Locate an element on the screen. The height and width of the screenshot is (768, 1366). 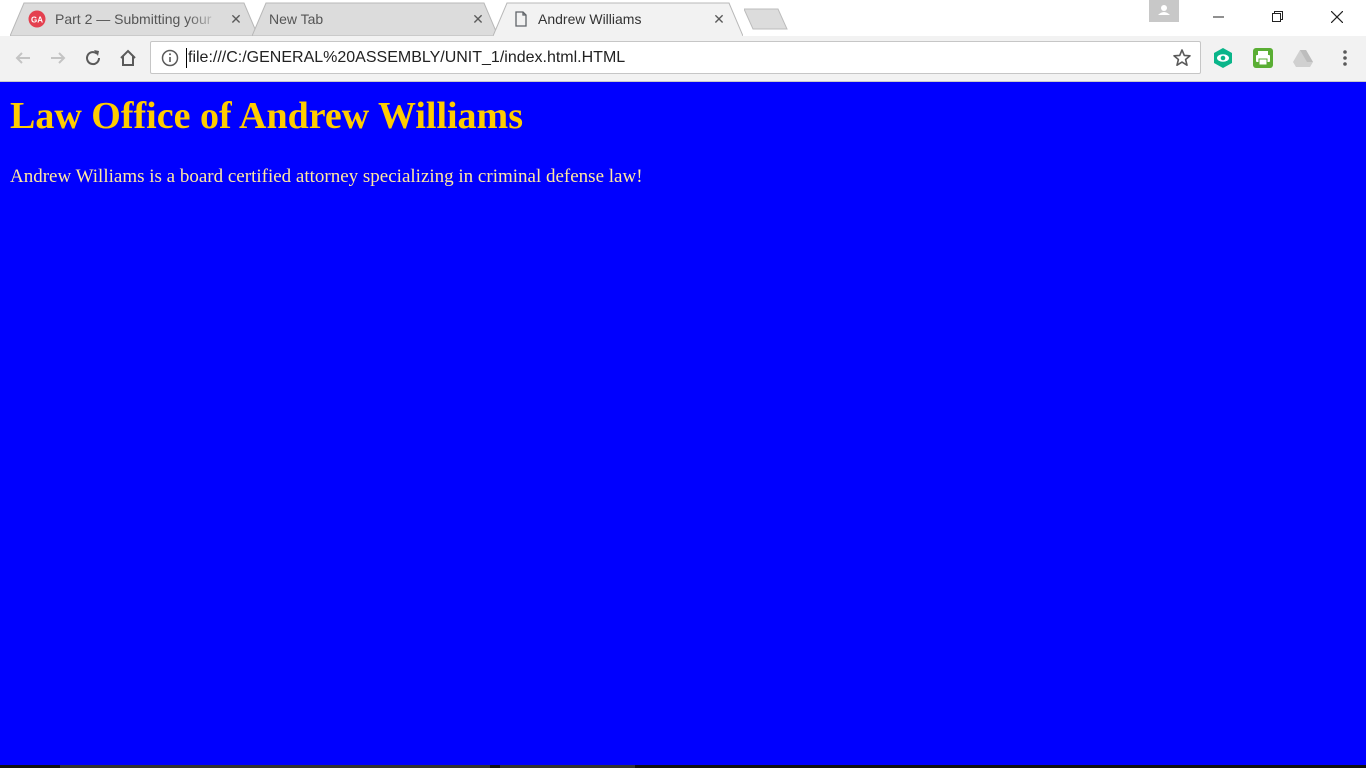
tab-andrew-williams: Andrew Williams ✕ is located at coordinates (618, 19).